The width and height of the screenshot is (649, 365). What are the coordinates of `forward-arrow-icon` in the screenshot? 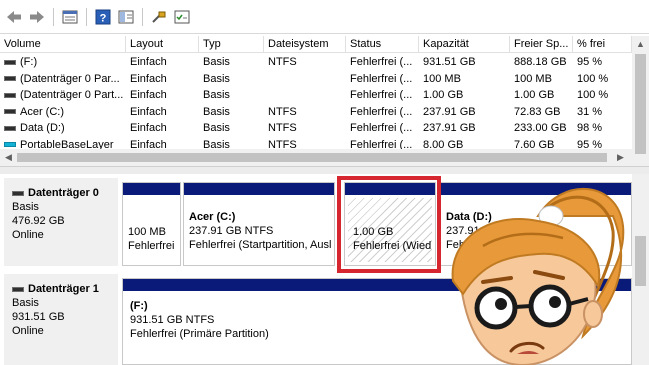 It's located at (37, 17).